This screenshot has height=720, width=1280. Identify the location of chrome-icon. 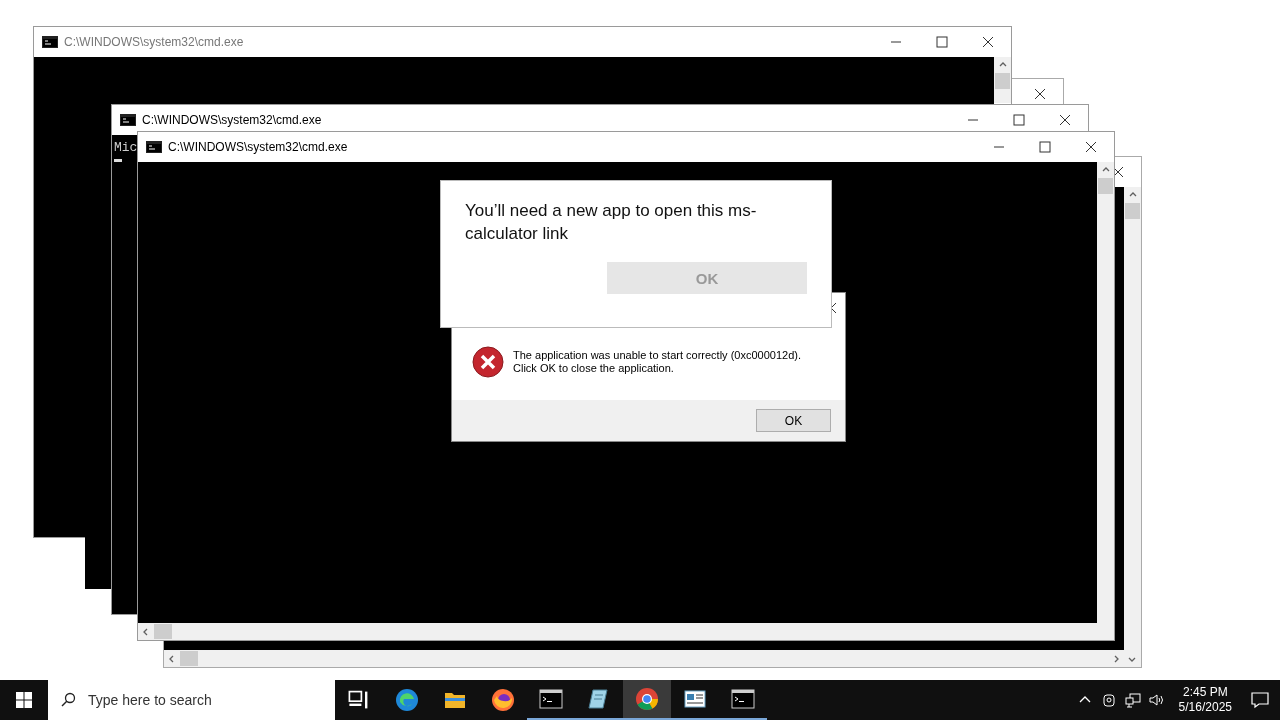
(647, 699).